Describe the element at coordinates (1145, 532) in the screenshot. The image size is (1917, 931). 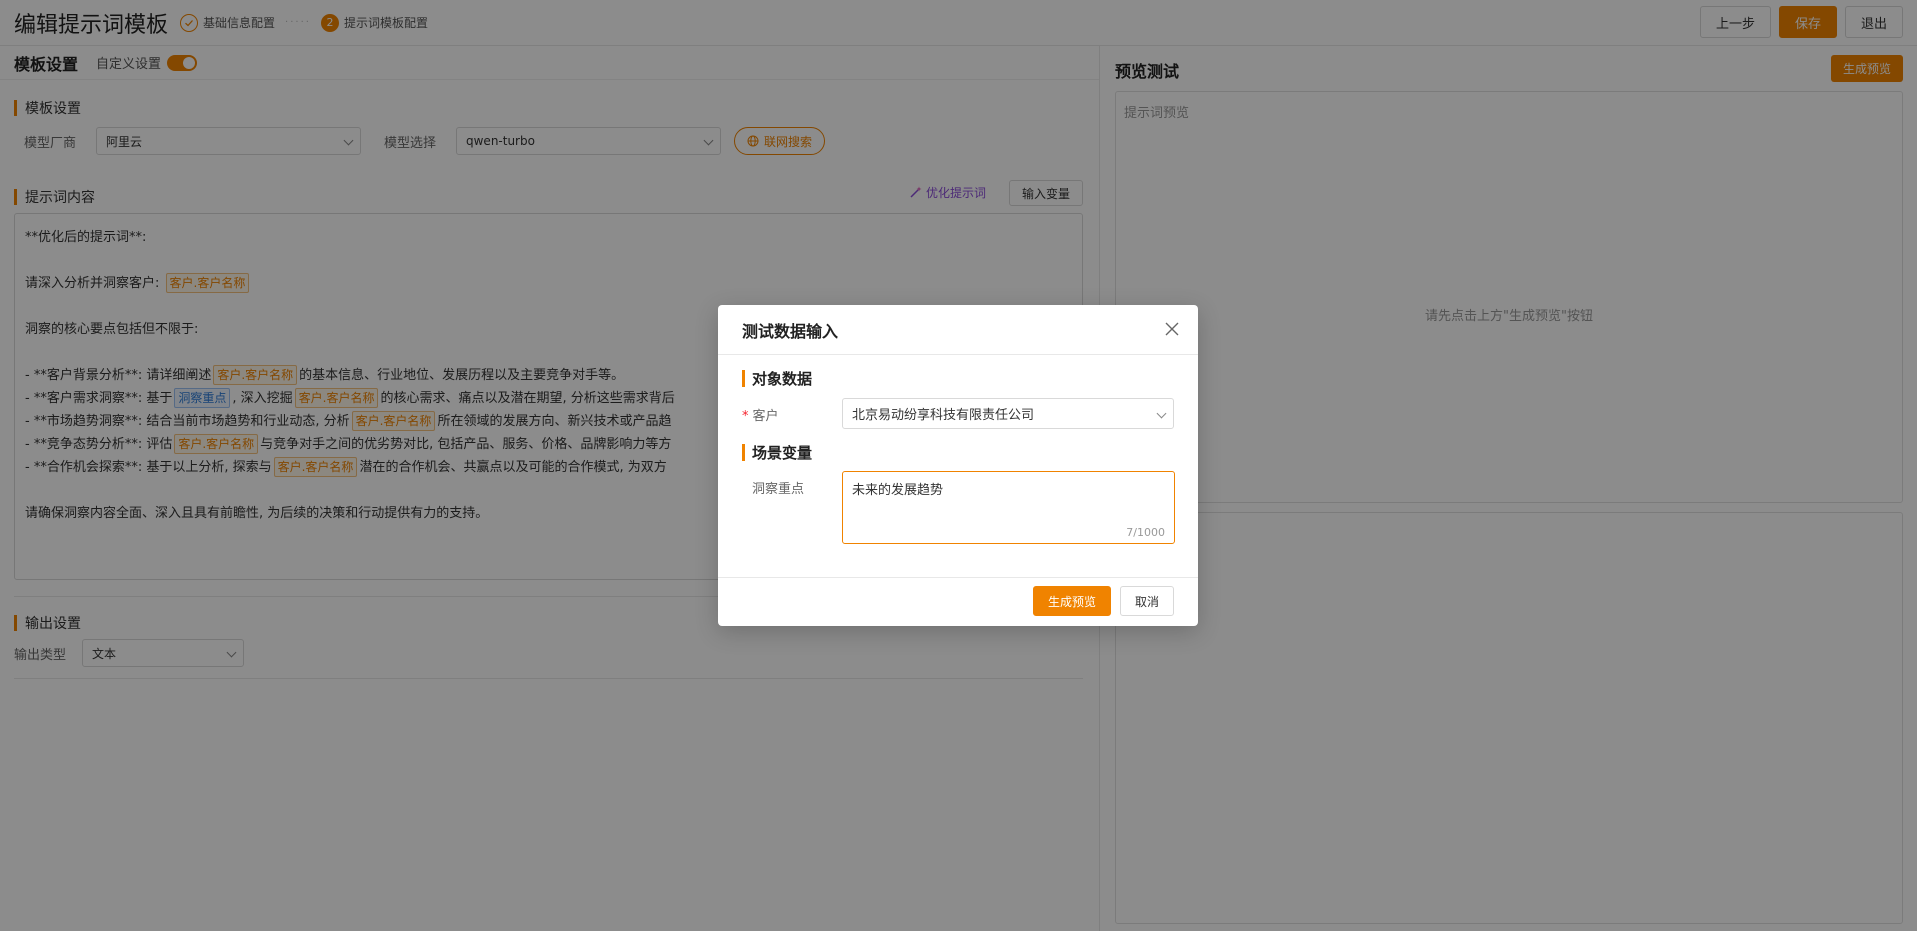
I see `char-count: 7/1000` at that location.